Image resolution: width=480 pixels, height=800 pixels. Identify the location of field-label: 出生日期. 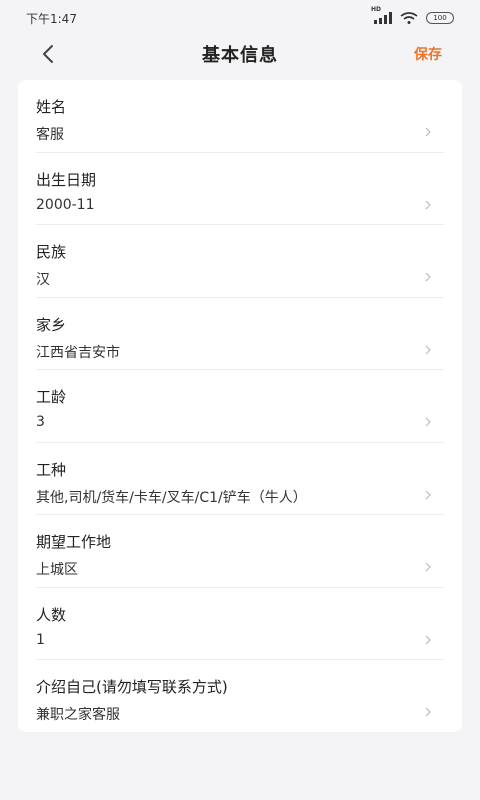
(66, 179).